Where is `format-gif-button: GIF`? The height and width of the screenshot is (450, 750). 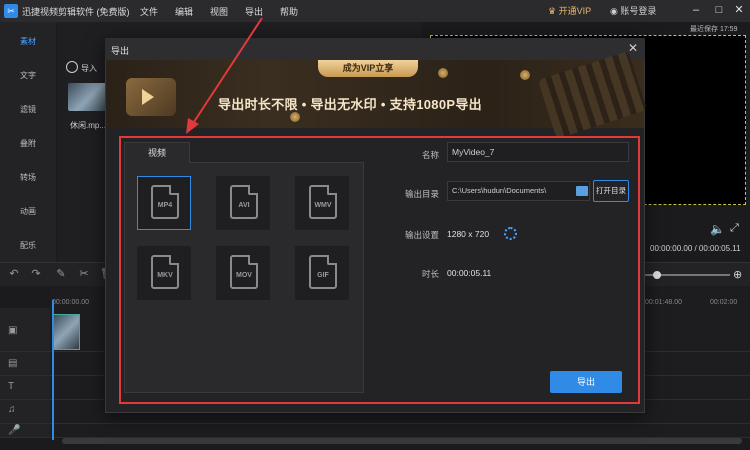
format-gif-button: GIF is located at coordinates (322, 273).